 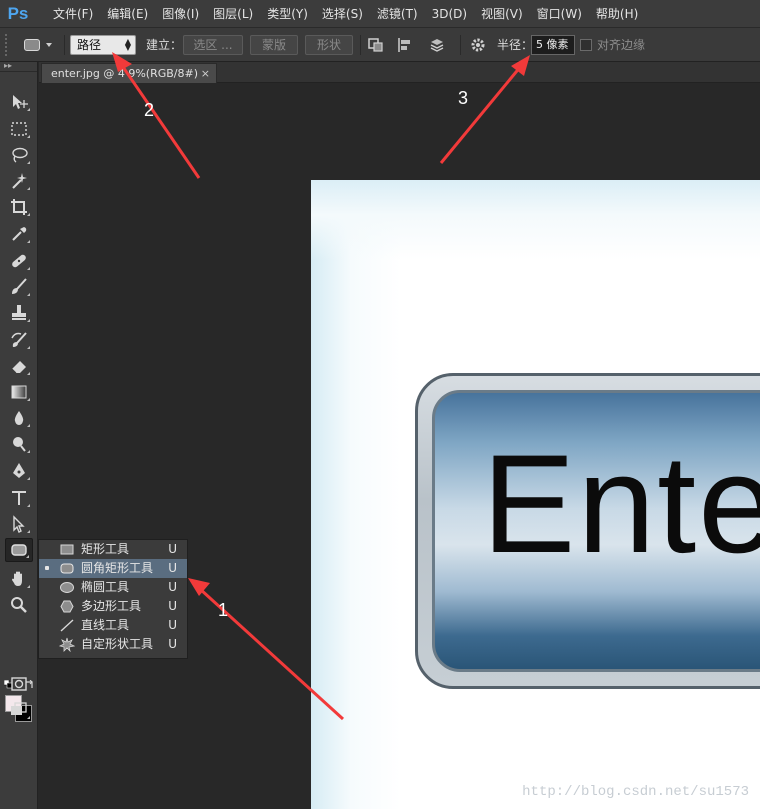 What do you see at coordinates (553, 45) in the screenshot?
I see `radius-input: 5 像素` at bounding box center [553, 45].